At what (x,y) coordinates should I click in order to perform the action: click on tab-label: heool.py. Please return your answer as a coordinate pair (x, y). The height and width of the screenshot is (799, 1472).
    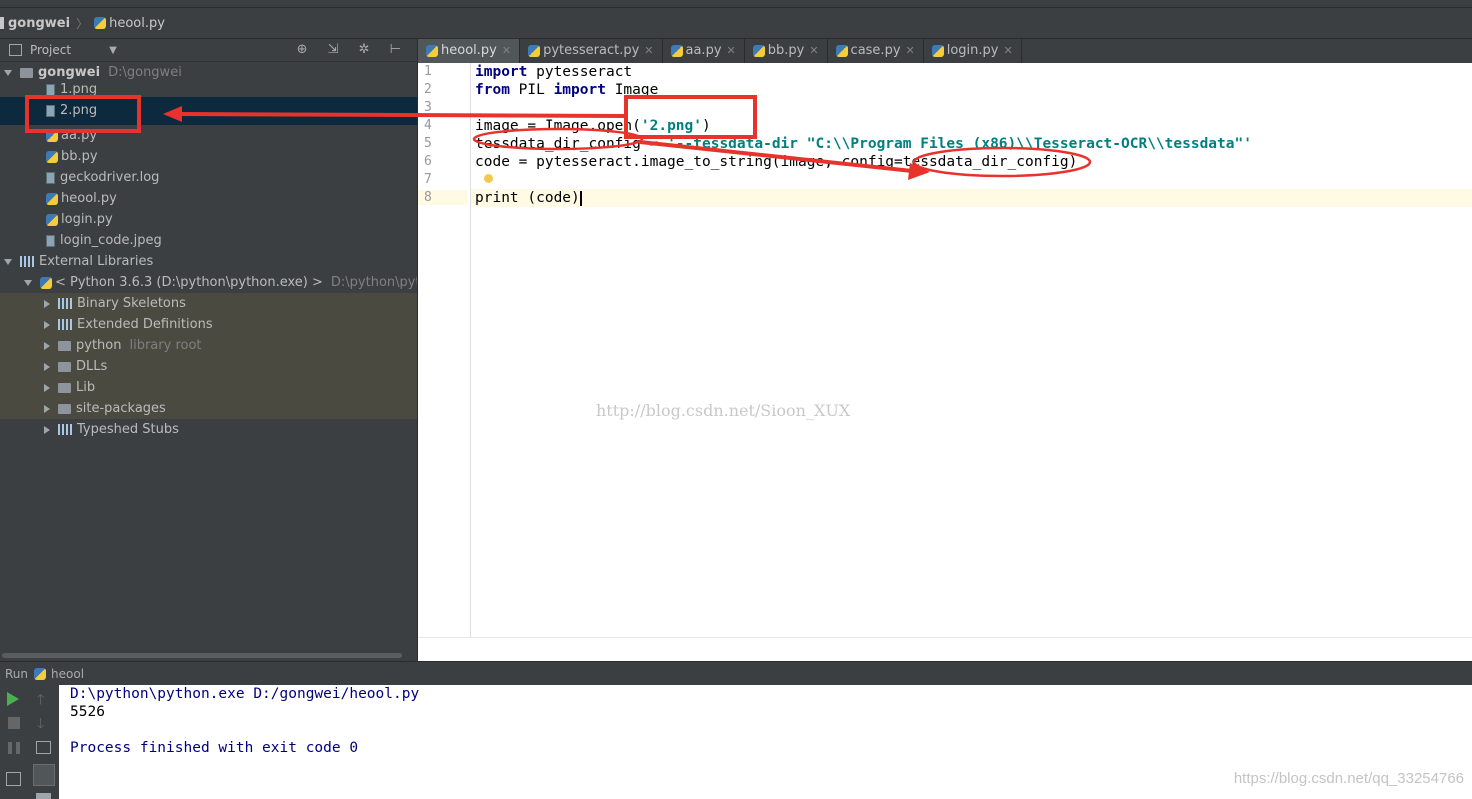
    Looking at the image, I should click on (469, 50).